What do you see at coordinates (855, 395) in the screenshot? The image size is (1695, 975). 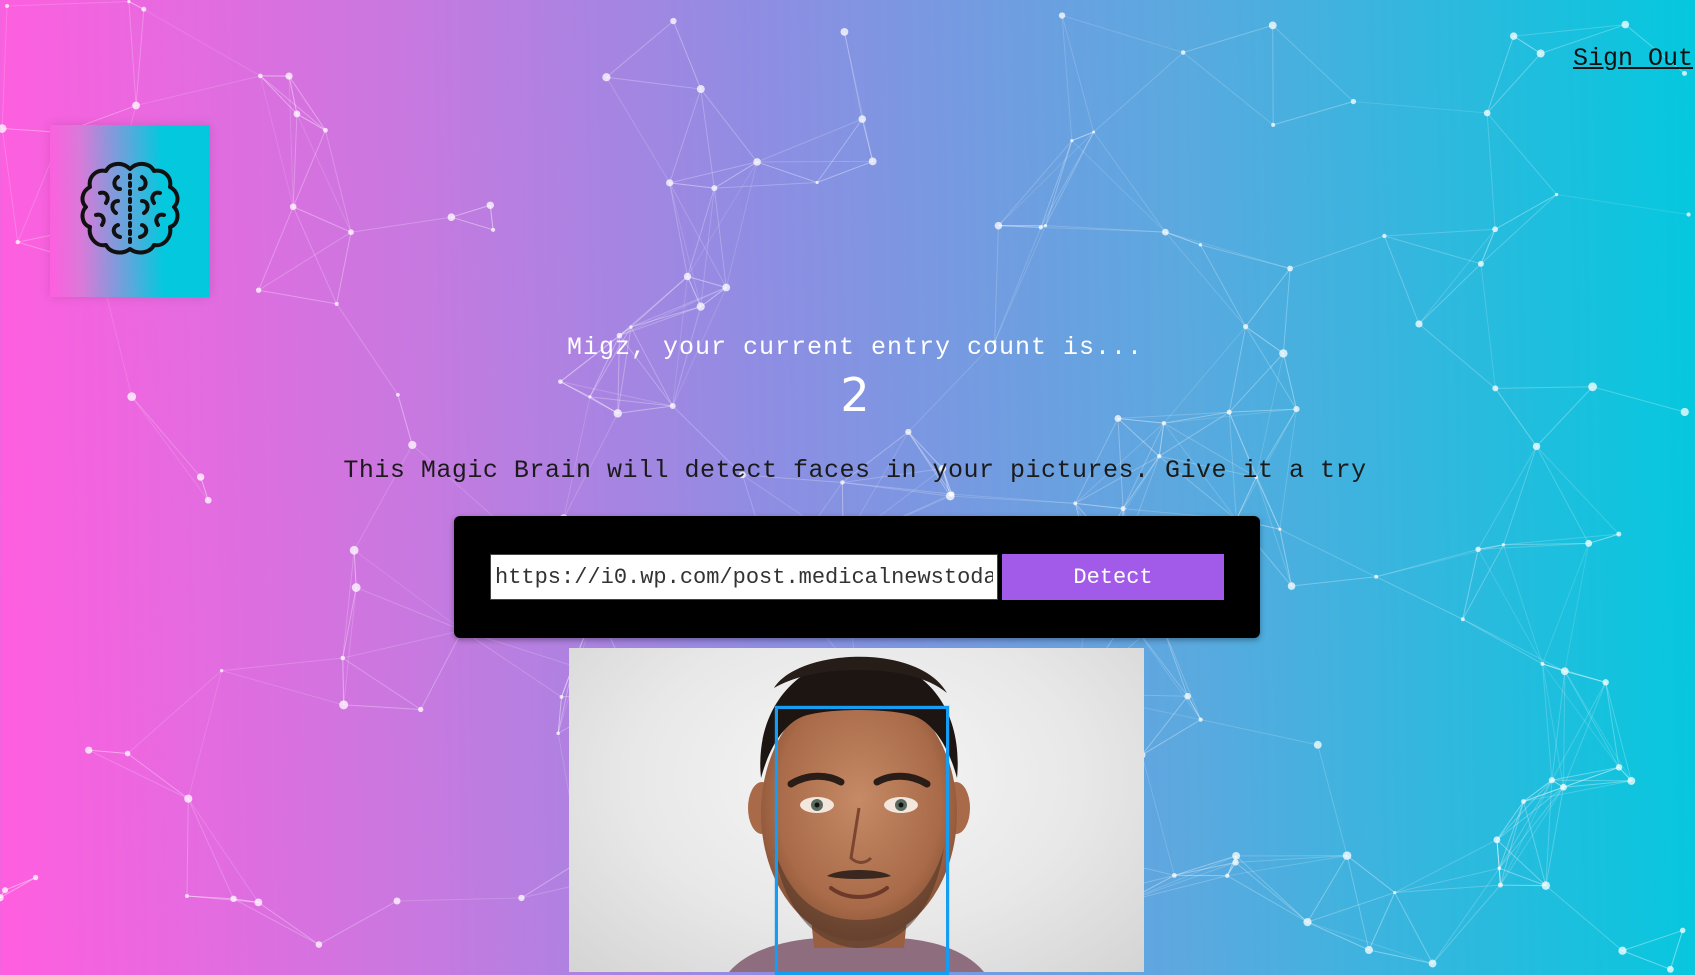 I see `entry-count-value: 2` at bounding box center [855, 395].